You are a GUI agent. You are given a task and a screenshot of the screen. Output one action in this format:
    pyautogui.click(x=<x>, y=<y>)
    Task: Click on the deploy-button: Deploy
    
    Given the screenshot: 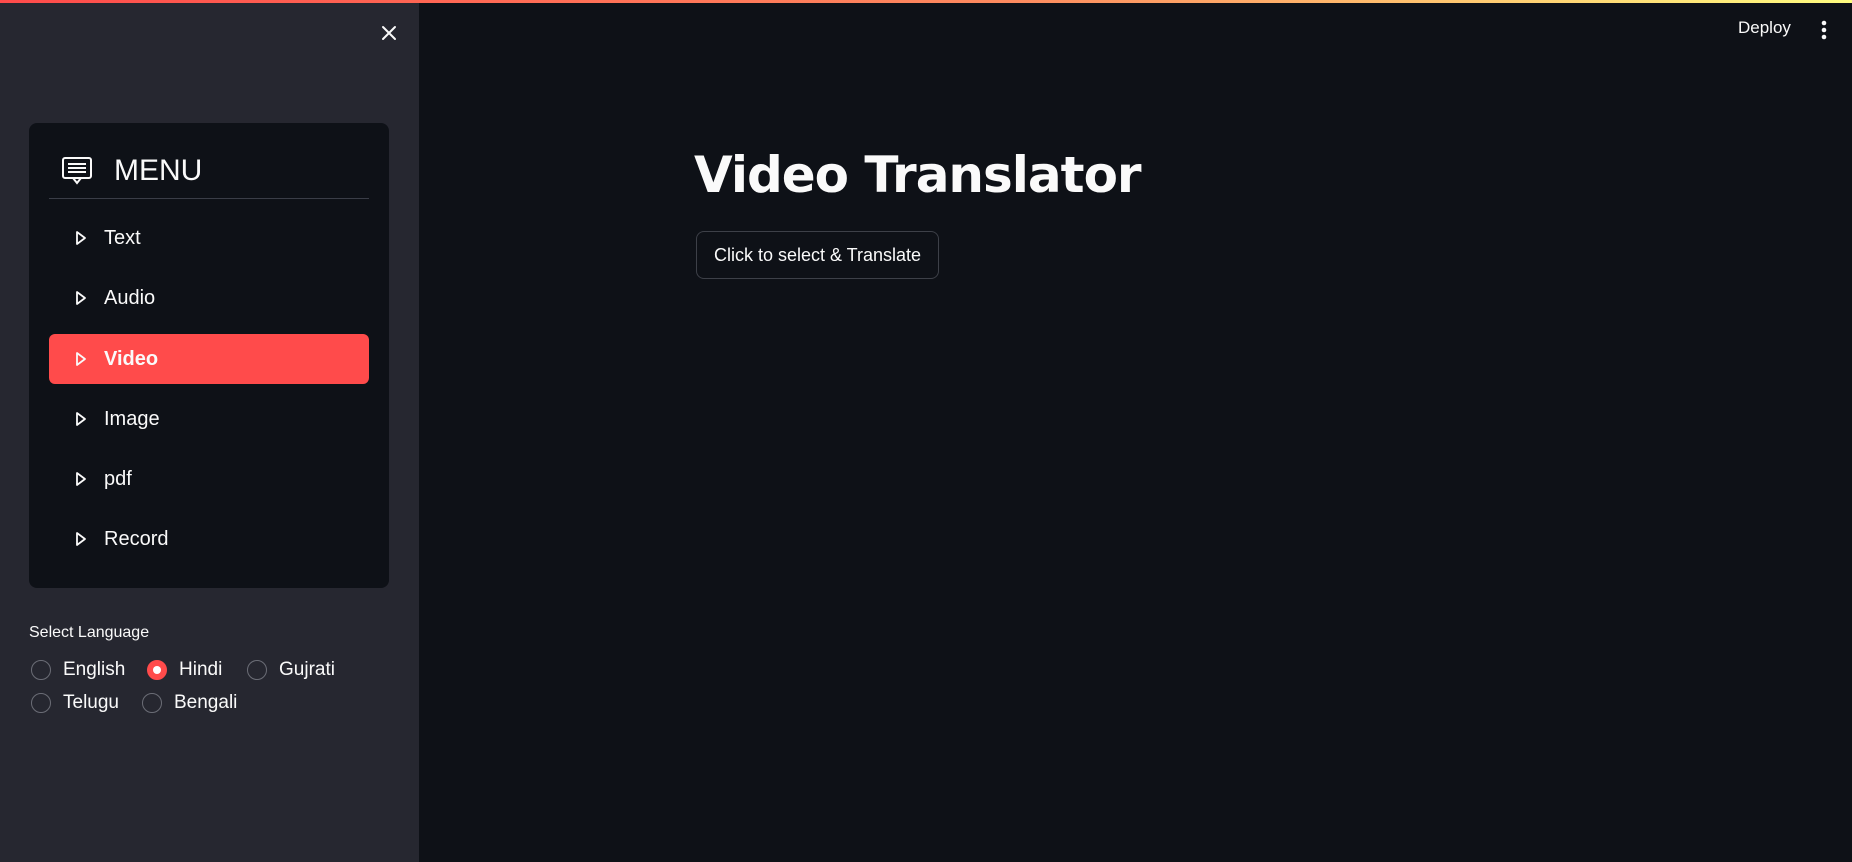 What is the action you would take?
    pyautogui.click(x=1764, y=28)
    